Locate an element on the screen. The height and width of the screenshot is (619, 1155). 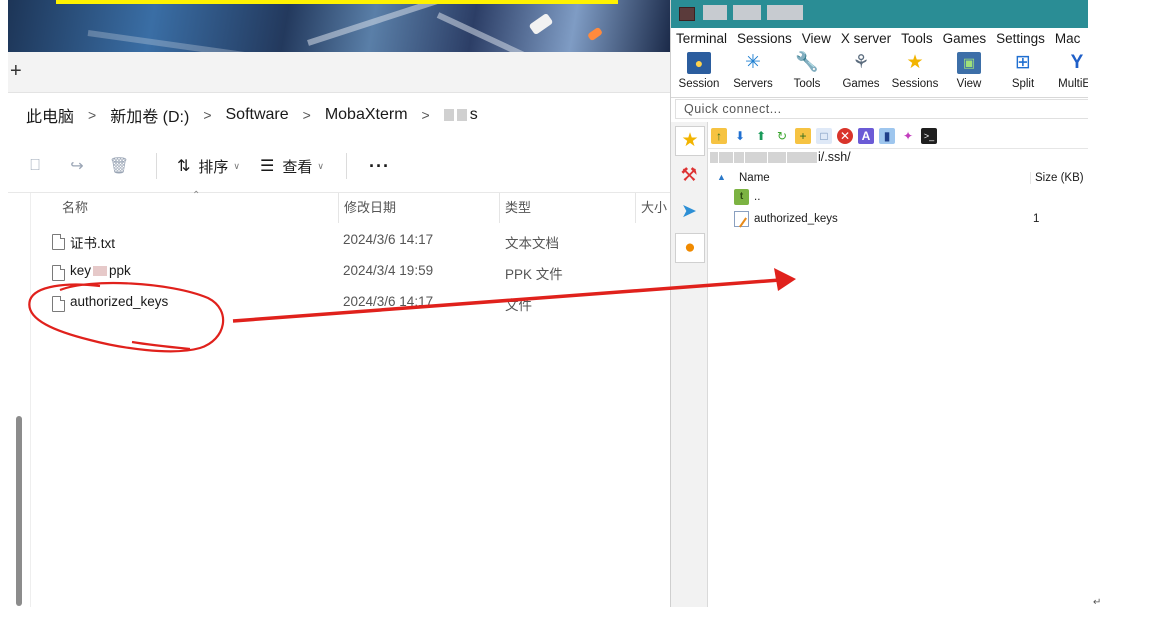
share-icon: ↪ is located at coordinates (77, 166).